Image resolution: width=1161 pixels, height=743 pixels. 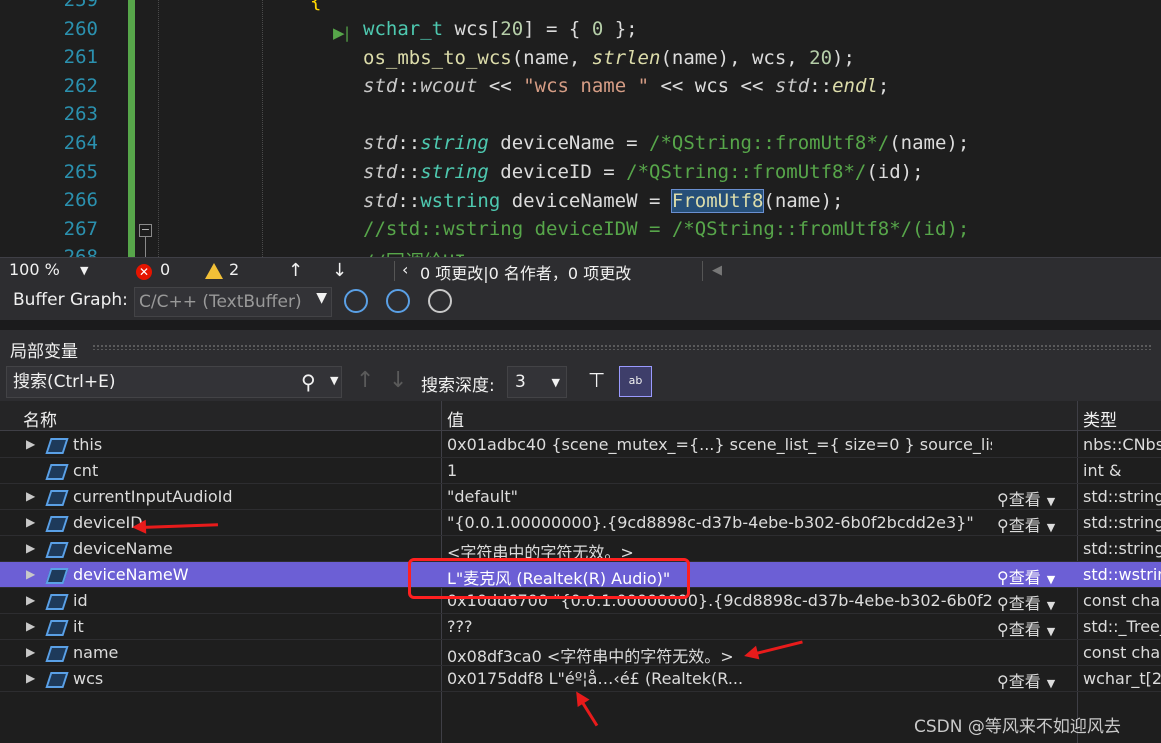 What do you see at coordinates (500, 29) in the screenshot?
I see `code-line: wchar_t wcs[20] = { 0 };` at bounding box center [500, 29].